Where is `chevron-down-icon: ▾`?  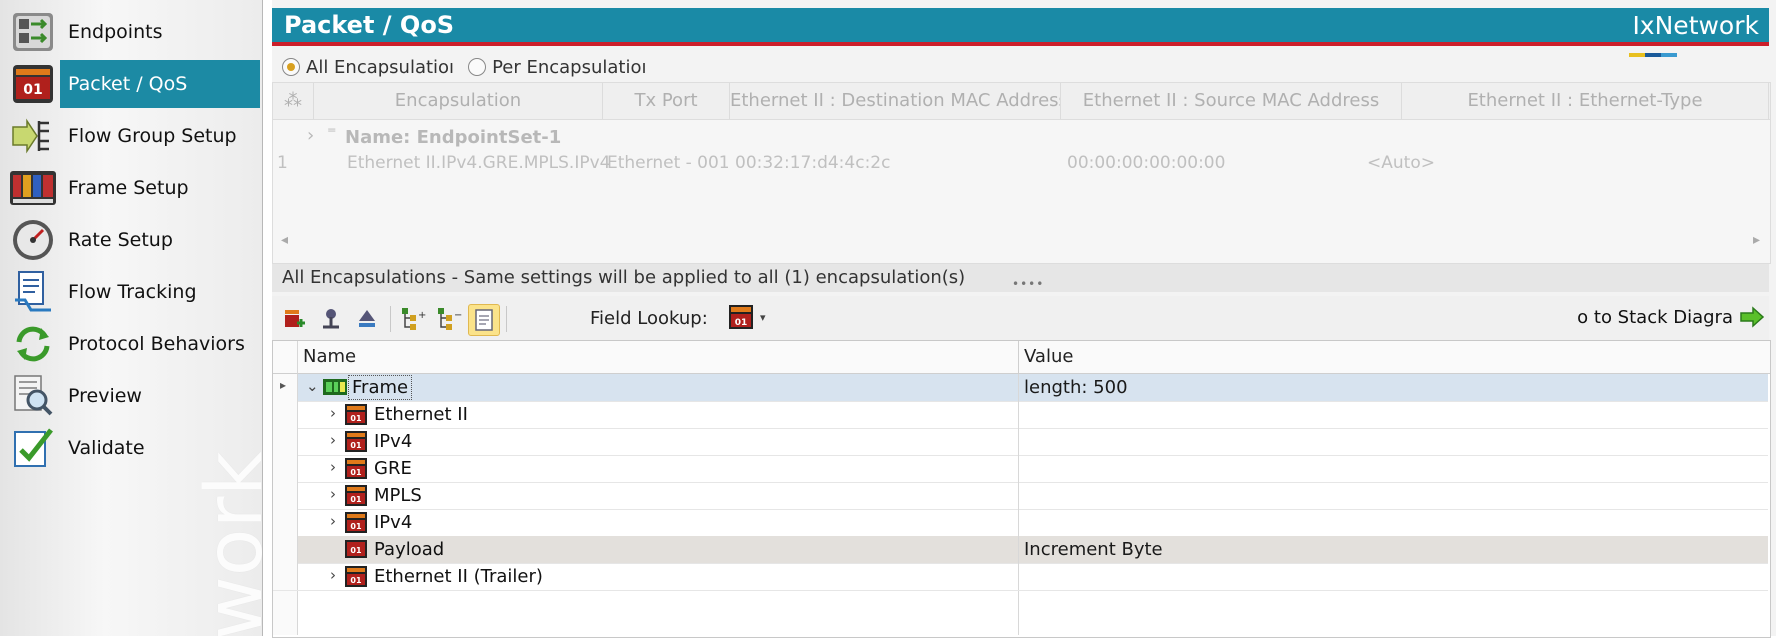 chevron-down-icon: ▾ is located at coordinates (763, 317).